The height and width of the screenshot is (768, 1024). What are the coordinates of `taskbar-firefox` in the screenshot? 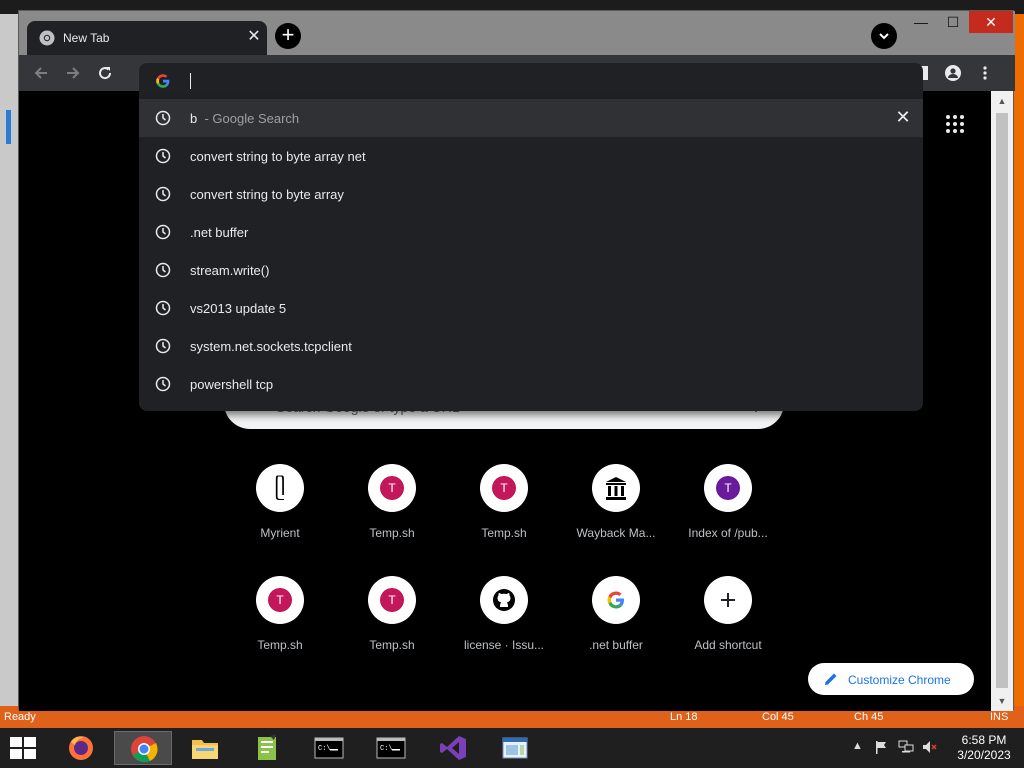 It's located at (81, 748).